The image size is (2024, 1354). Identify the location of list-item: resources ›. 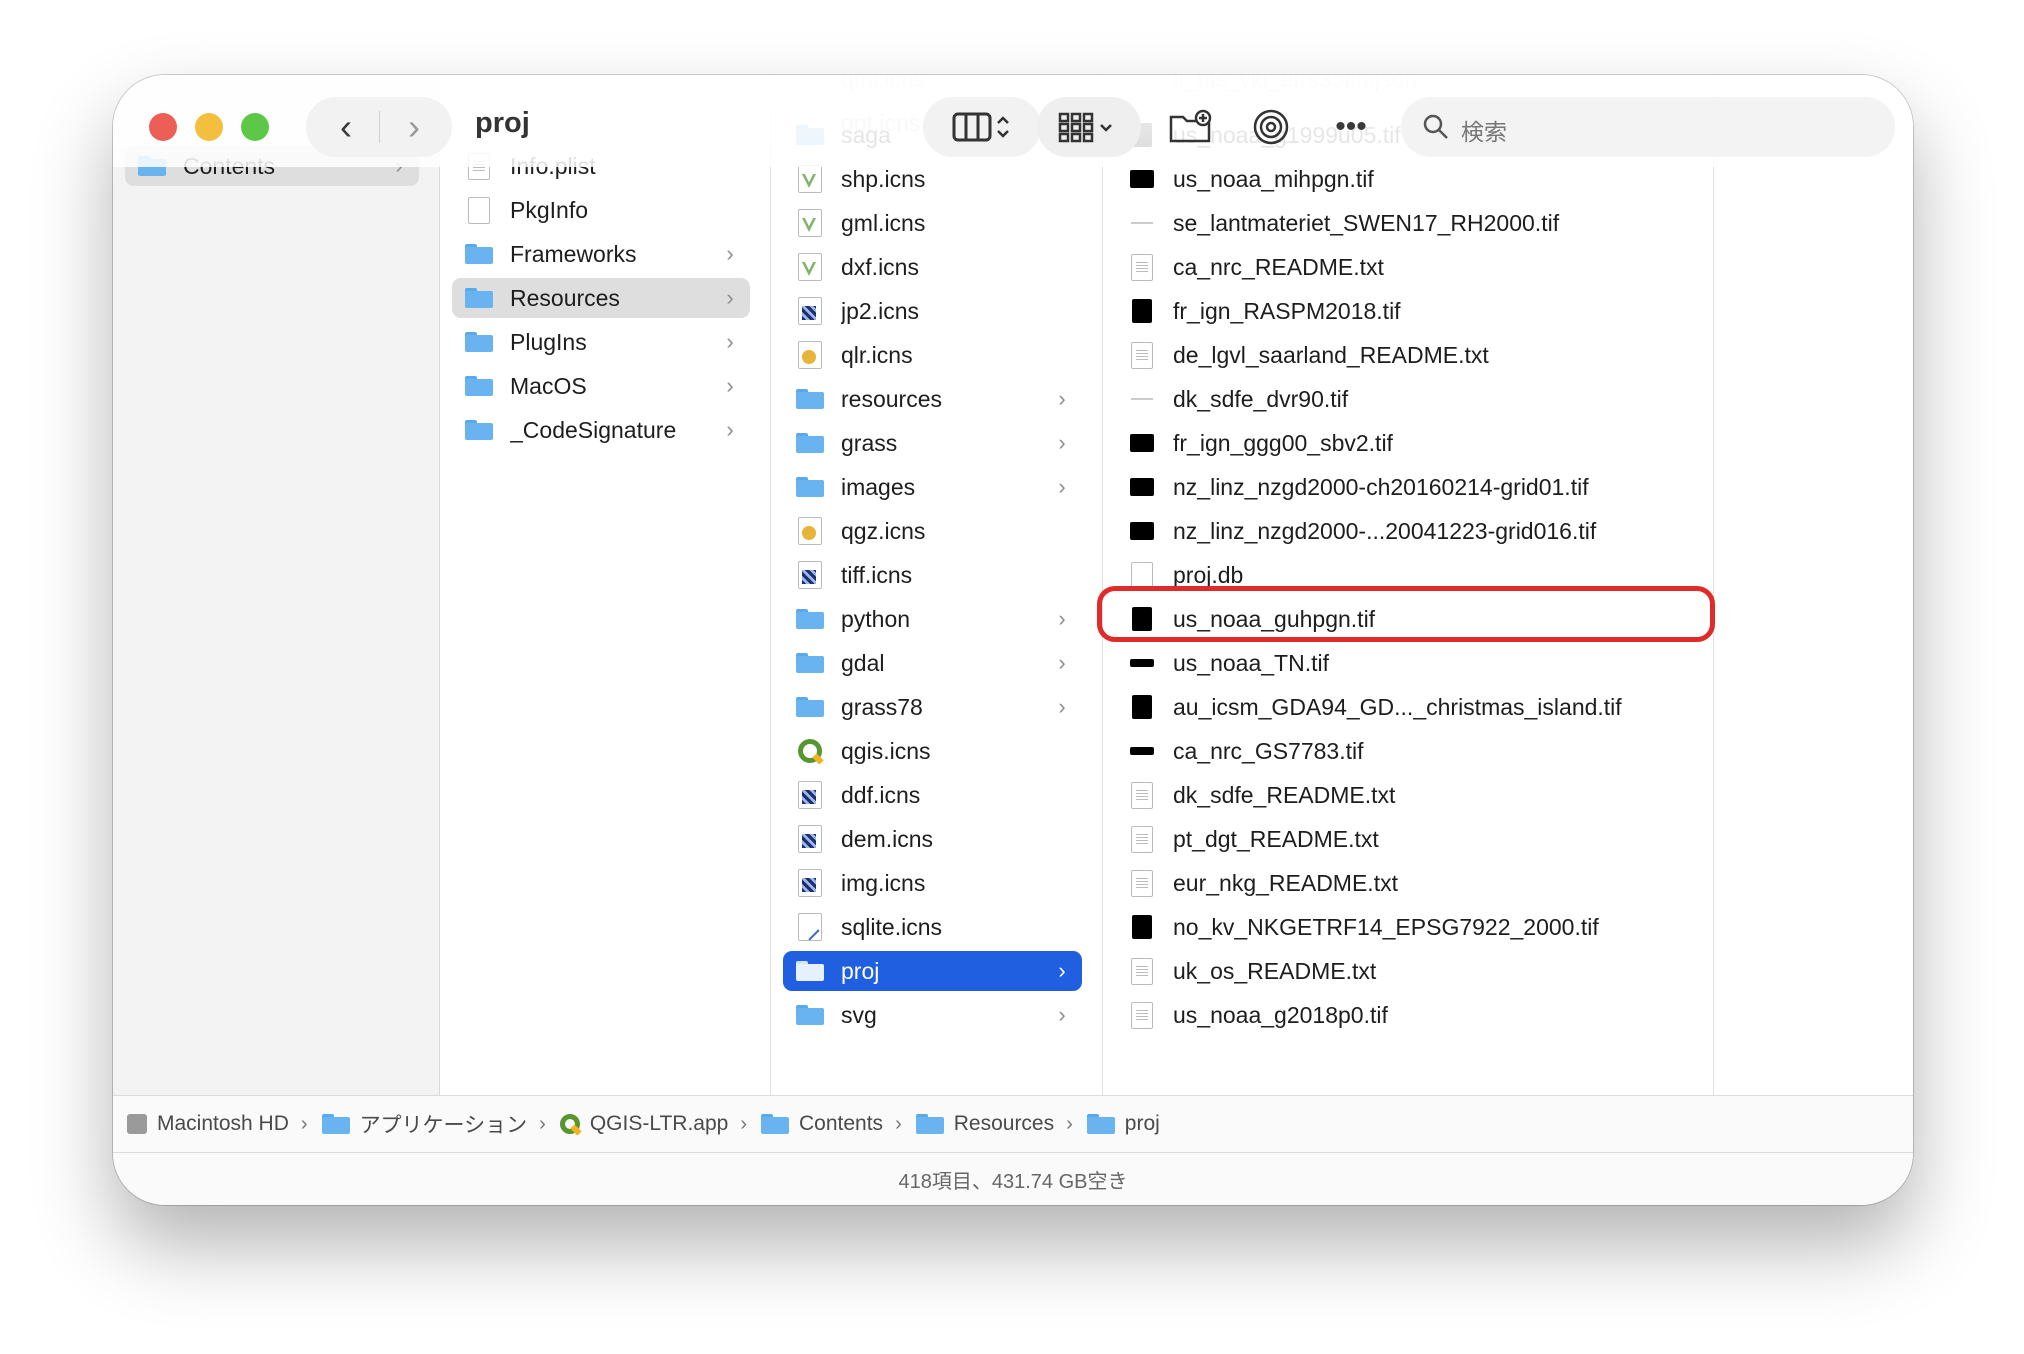
(932, 399).